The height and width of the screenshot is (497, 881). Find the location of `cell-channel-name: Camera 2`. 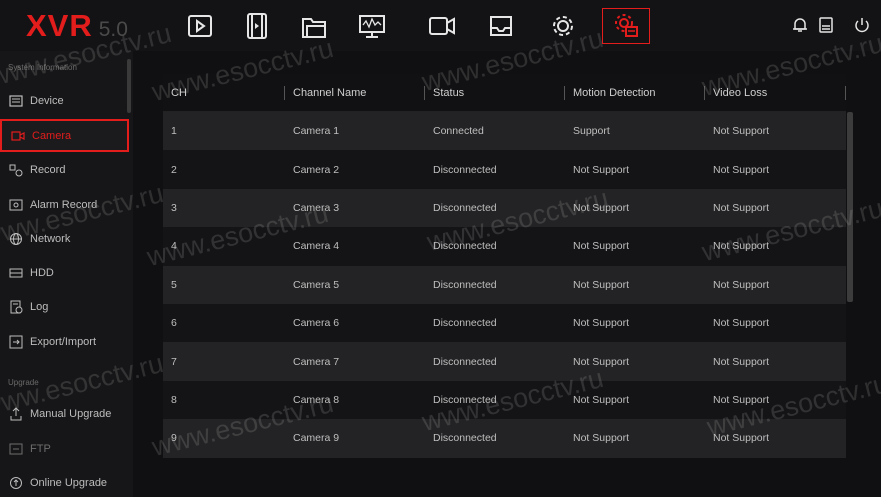

cell-channel-name: Camera 2 is located at coordinates (316, 169).